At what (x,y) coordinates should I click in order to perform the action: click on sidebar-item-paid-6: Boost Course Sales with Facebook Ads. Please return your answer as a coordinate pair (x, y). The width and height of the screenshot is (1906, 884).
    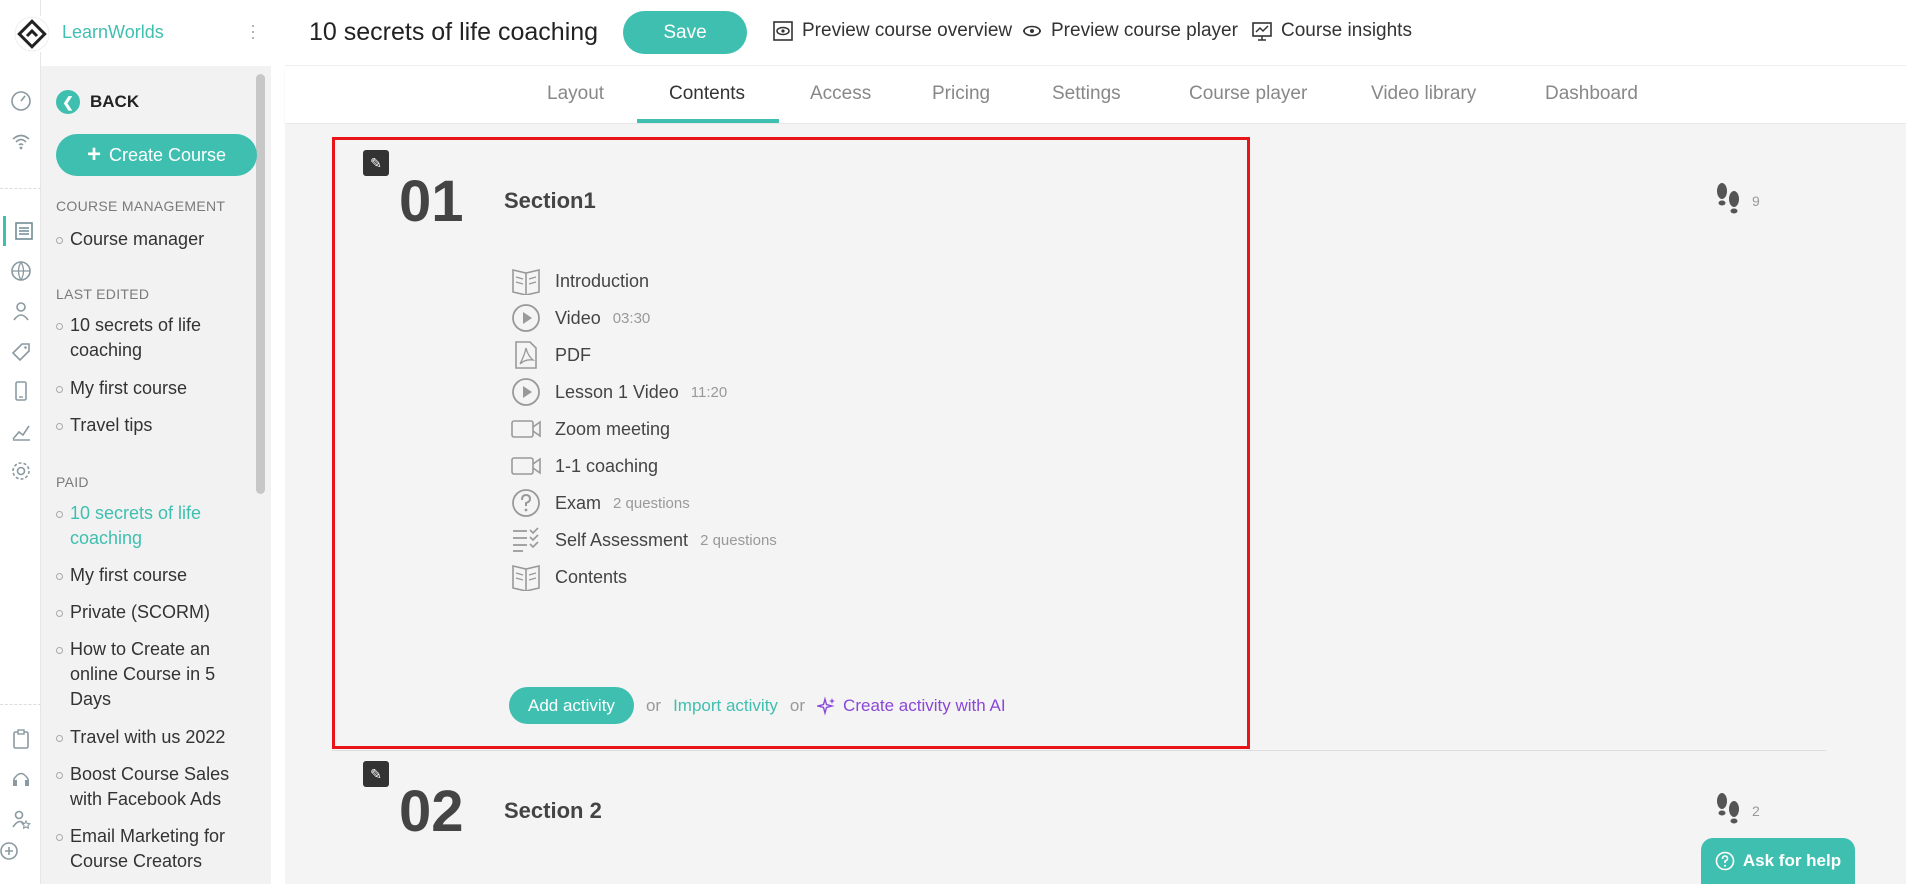
    Looking at the image, I should click on (156, 787).